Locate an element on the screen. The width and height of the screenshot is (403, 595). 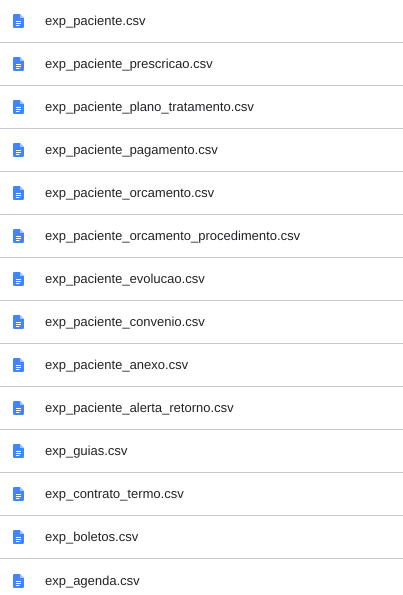
file-name: exp_agenda.csv is located at coordinates (92, 580).